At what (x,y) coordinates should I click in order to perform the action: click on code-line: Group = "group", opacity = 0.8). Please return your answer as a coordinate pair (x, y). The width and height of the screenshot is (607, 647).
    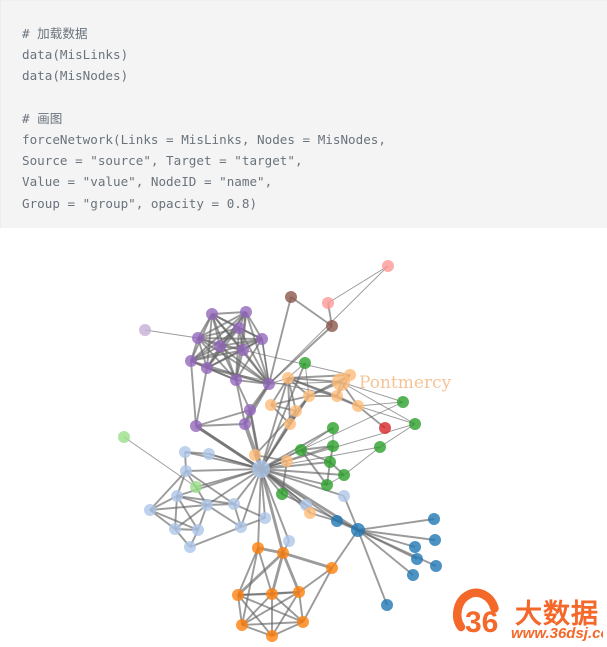
    Looking at the image, I should click on (140, 203).